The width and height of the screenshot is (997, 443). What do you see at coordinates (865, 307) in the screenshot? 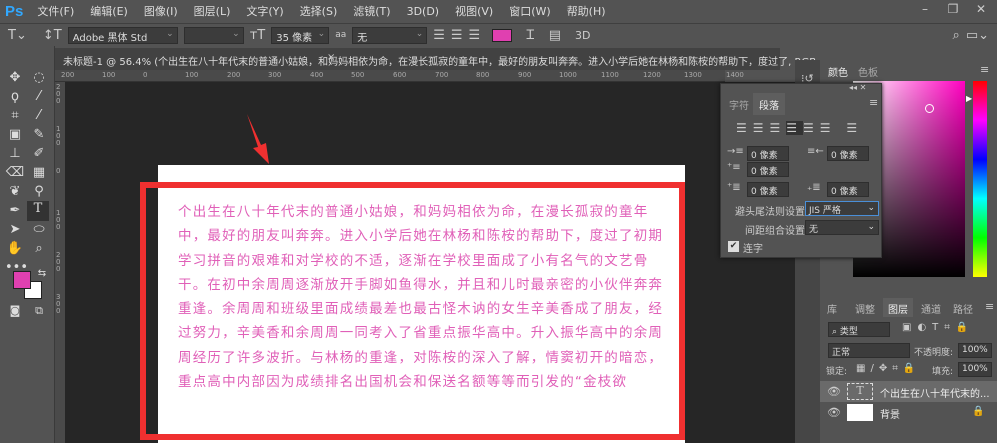
I see `tab-adjustments: 调整` at bounding box center [865, 307].